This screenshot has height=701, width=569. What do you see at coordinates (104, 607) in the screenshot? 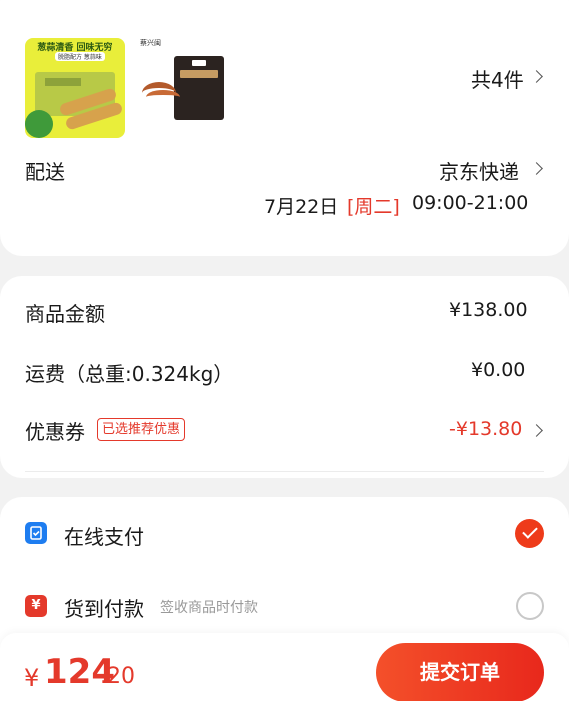
I see `cod-label: 货到付款` at bounding box center [104, 607].